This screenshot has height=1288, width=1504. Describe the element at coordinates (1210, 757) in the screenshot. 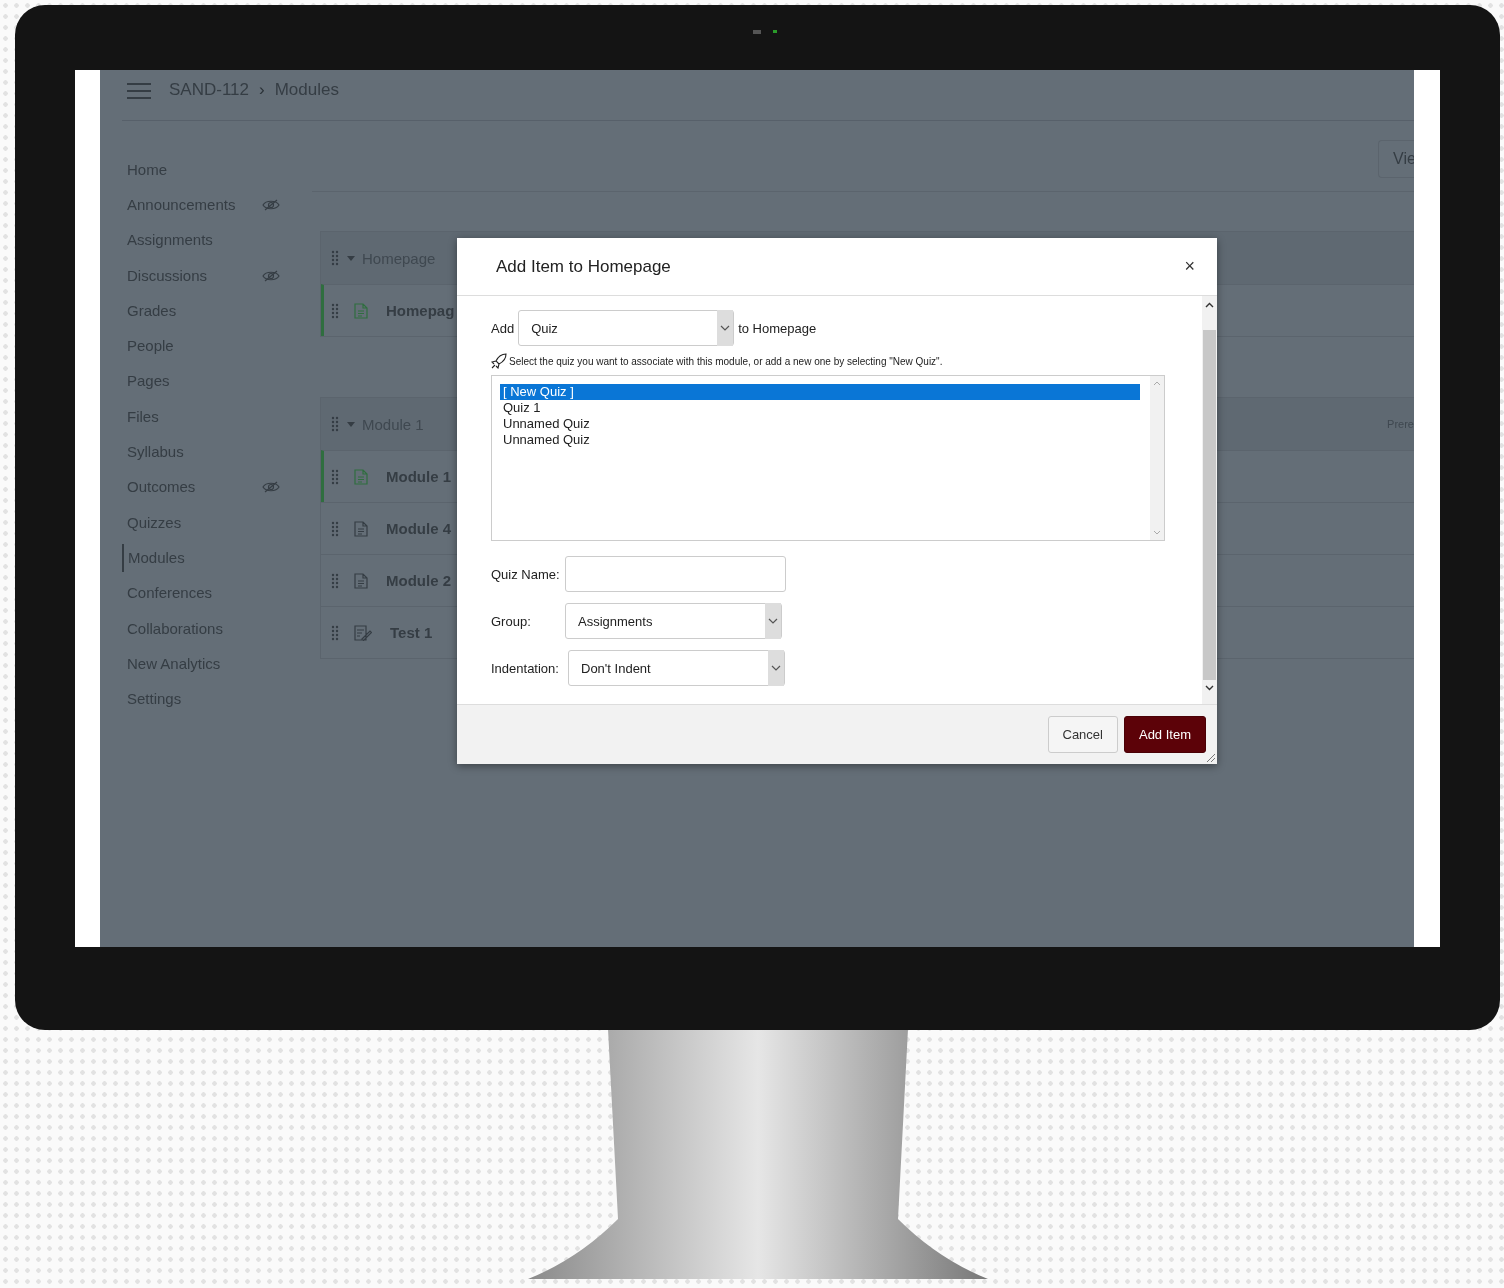

I see `resize-handle-icon` at that location.